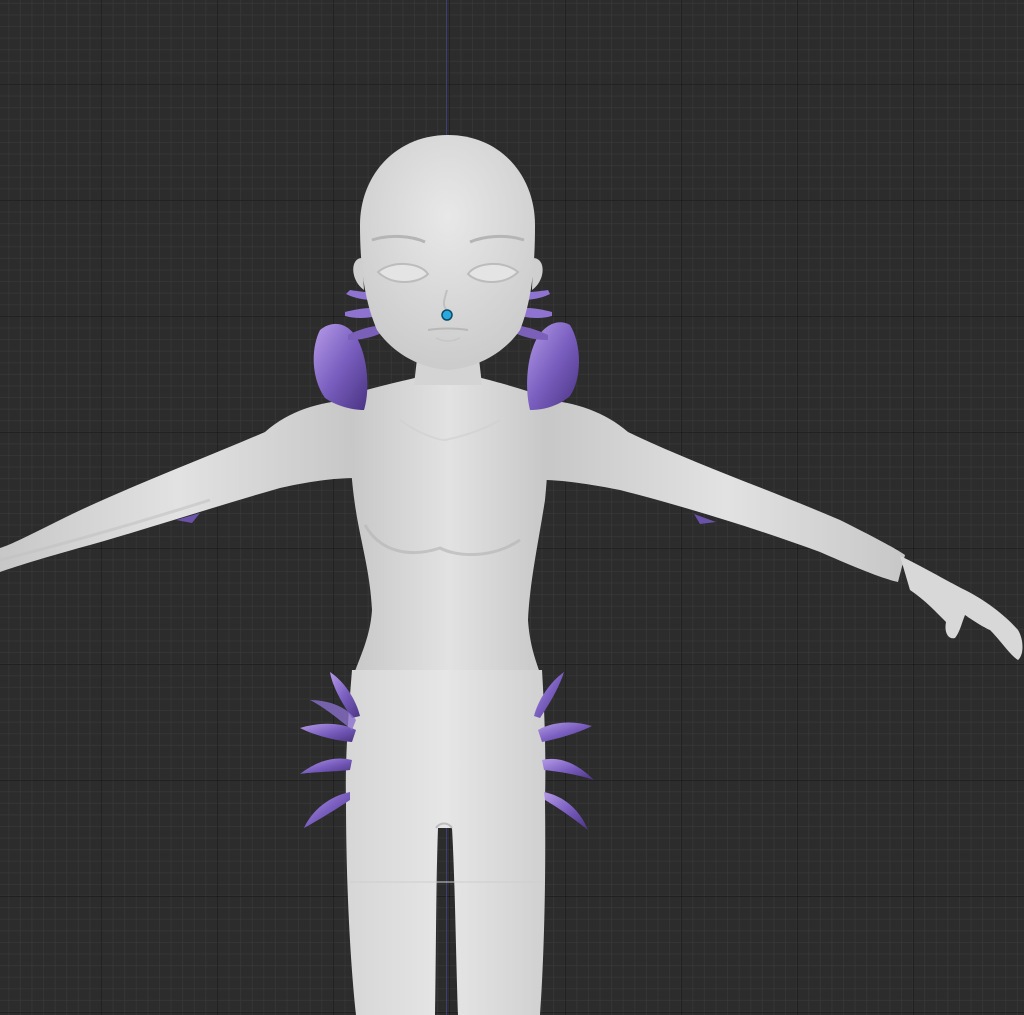 The image size is (1024, 1015). What do you see at coordinates (177, 486) in the screenshot?
I see `left-arm` at bounding box center [177, 486].